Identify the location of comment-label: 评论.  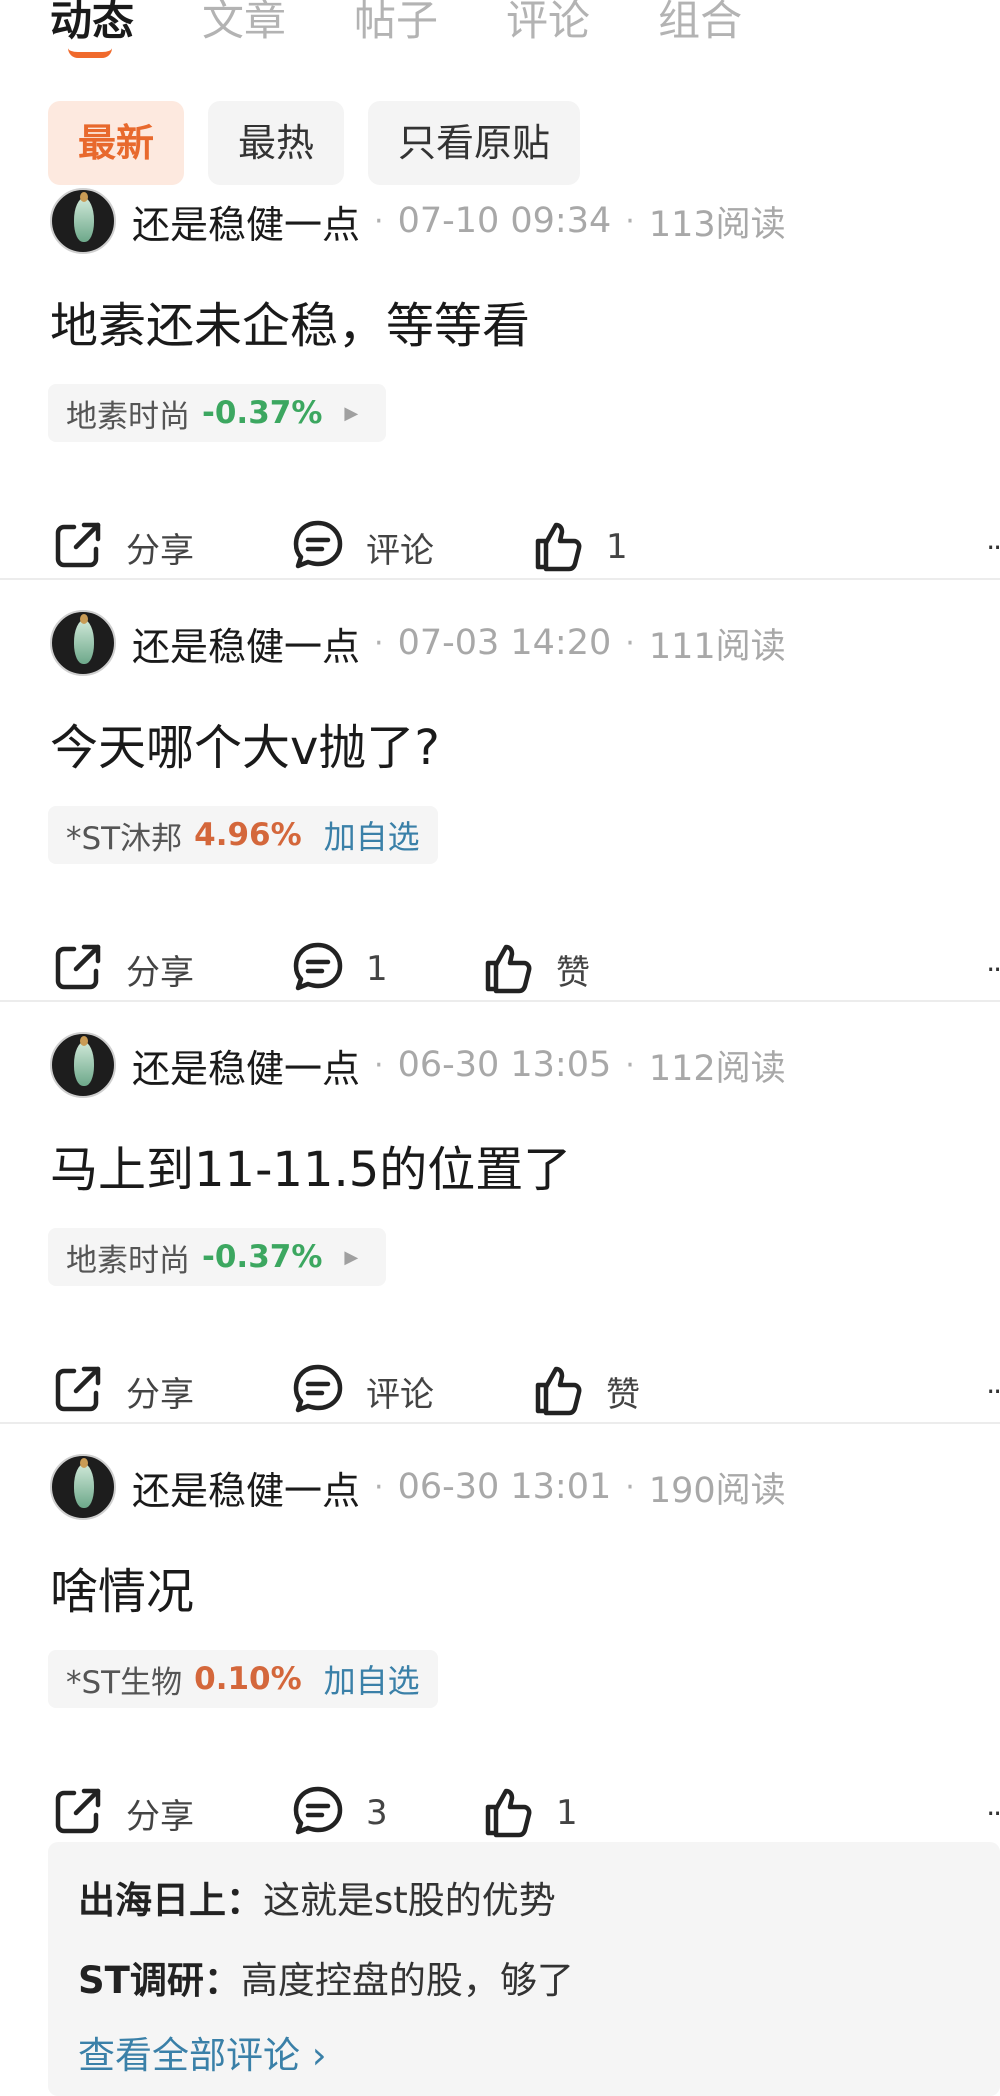
(400, 1394).